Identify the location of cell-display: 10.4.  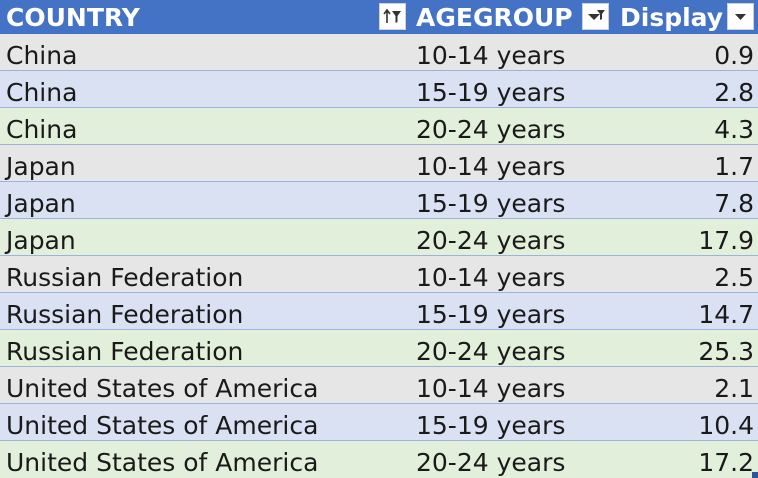
(685, 422).